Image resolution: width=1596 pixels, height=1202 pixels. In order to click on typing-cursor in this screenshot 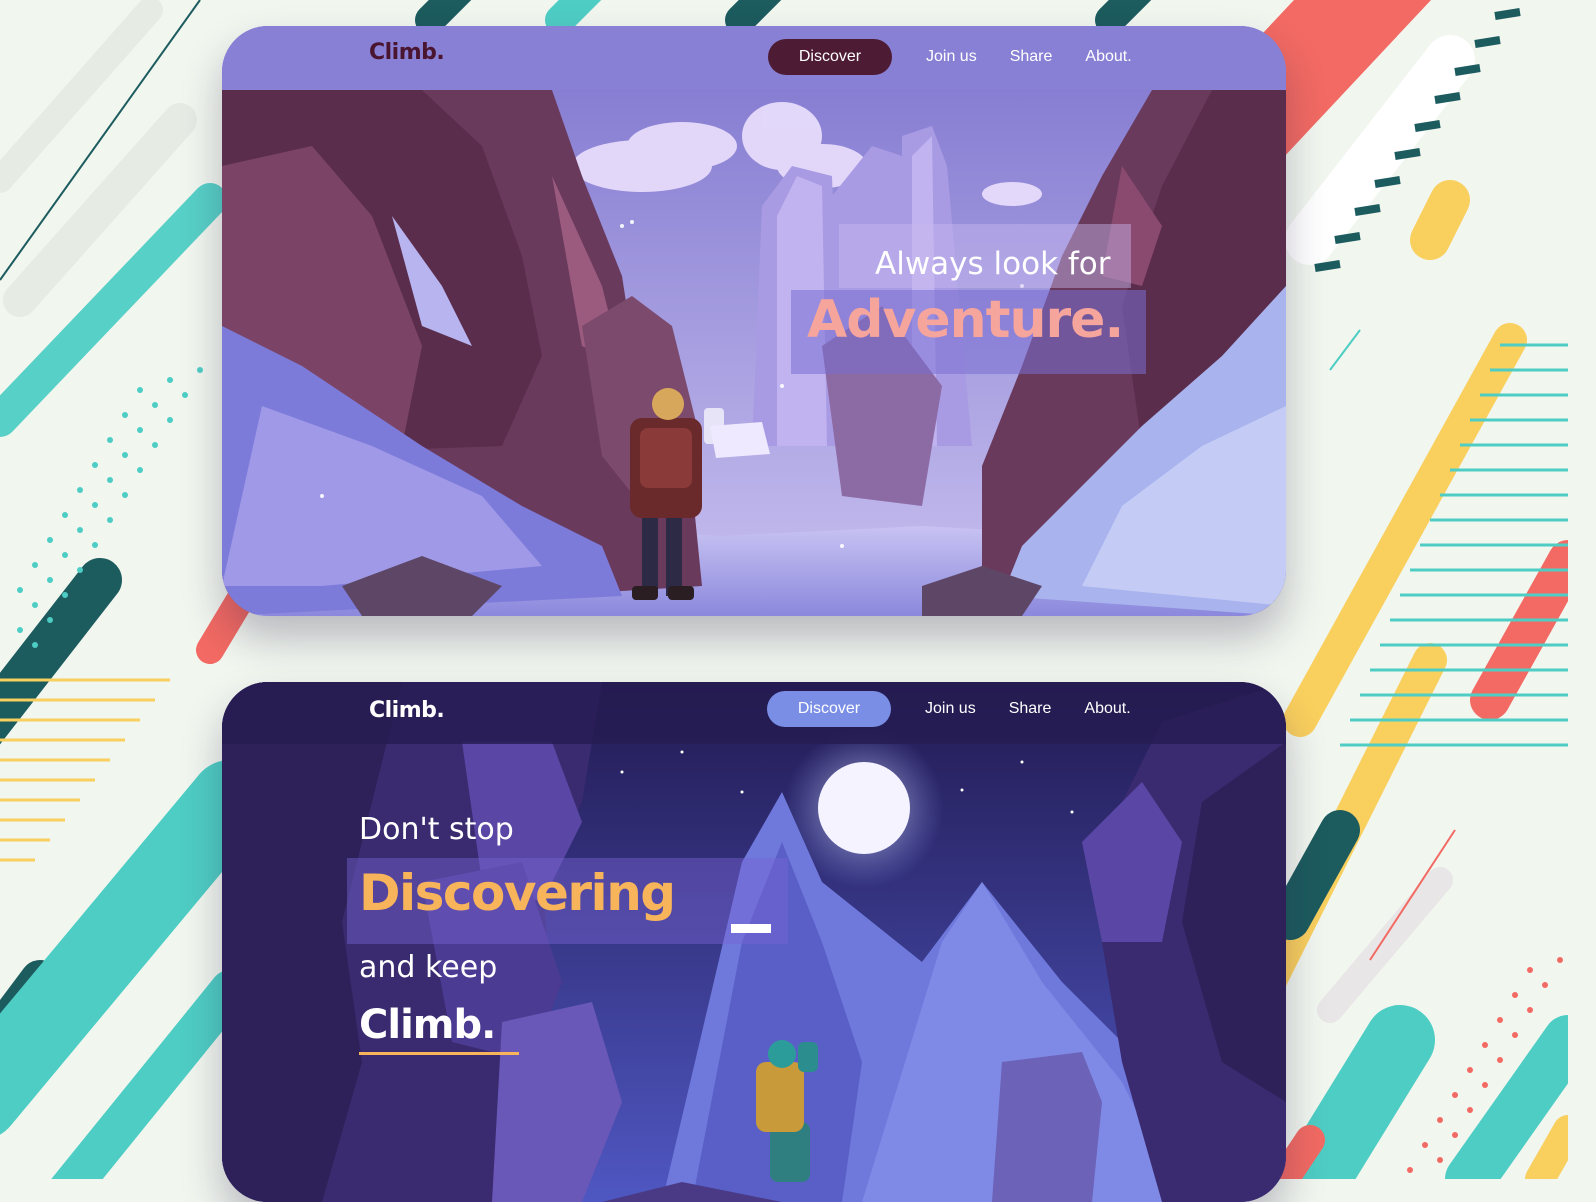, I will do `click(751, 928)`.